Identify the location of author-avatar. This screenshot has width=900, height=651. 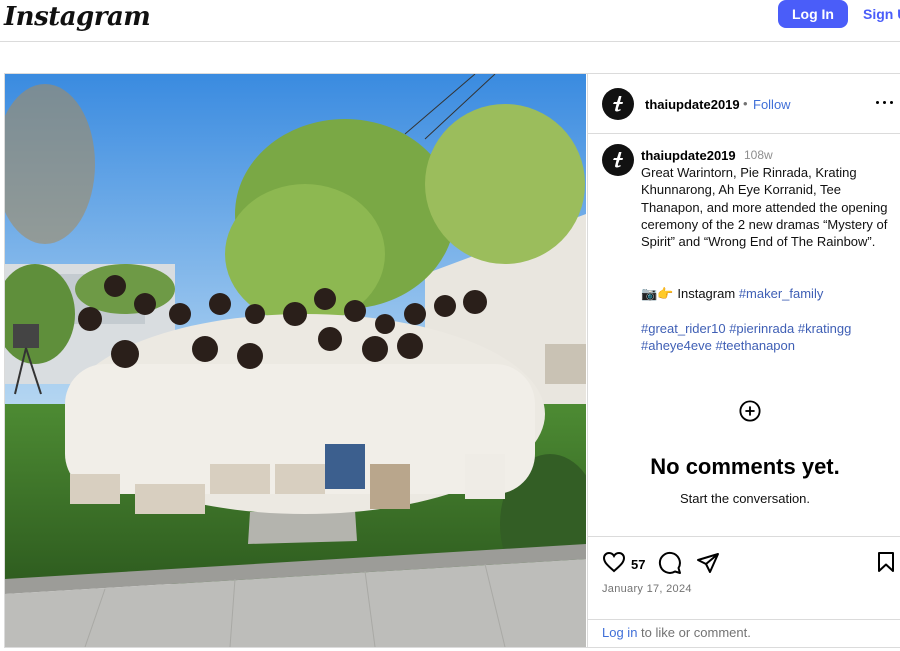
(618, 104).